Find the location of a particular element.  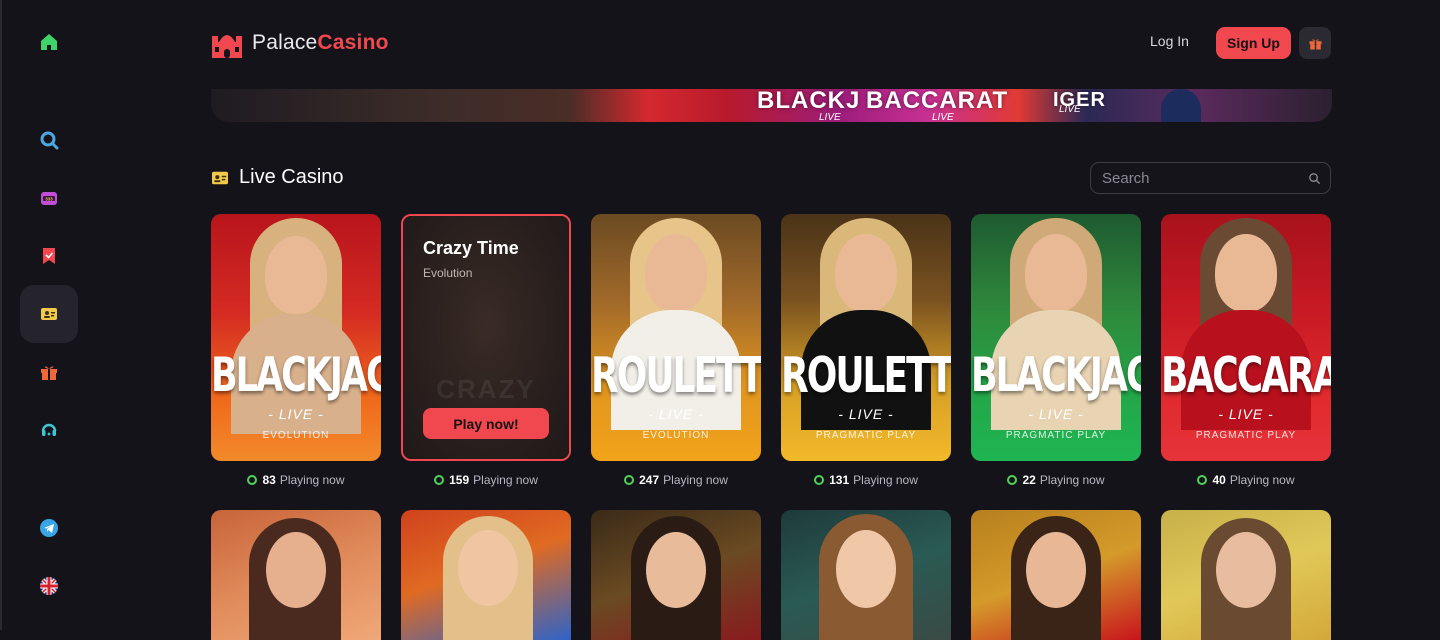

logo-text: PalaceCasino is located at coordinates (320, 43).